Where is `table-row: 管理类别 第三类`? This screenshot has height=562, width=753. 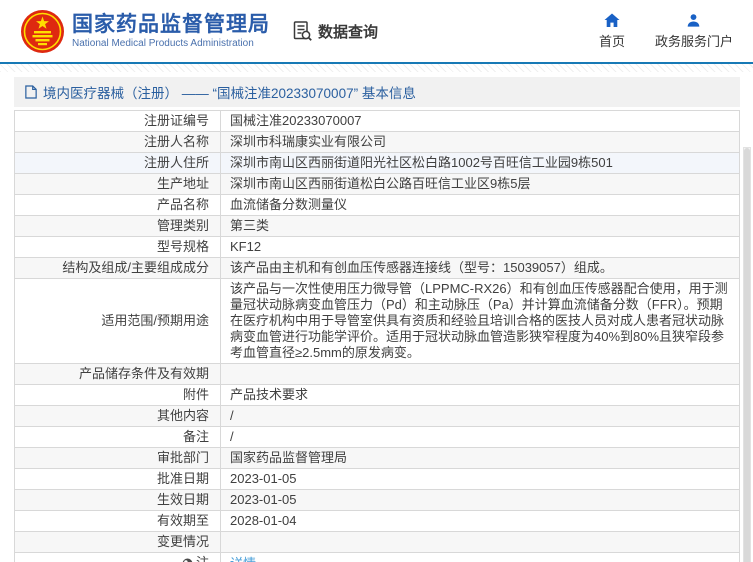
table-row: 管理类别 第三类 is located at coordinates (377, 226).